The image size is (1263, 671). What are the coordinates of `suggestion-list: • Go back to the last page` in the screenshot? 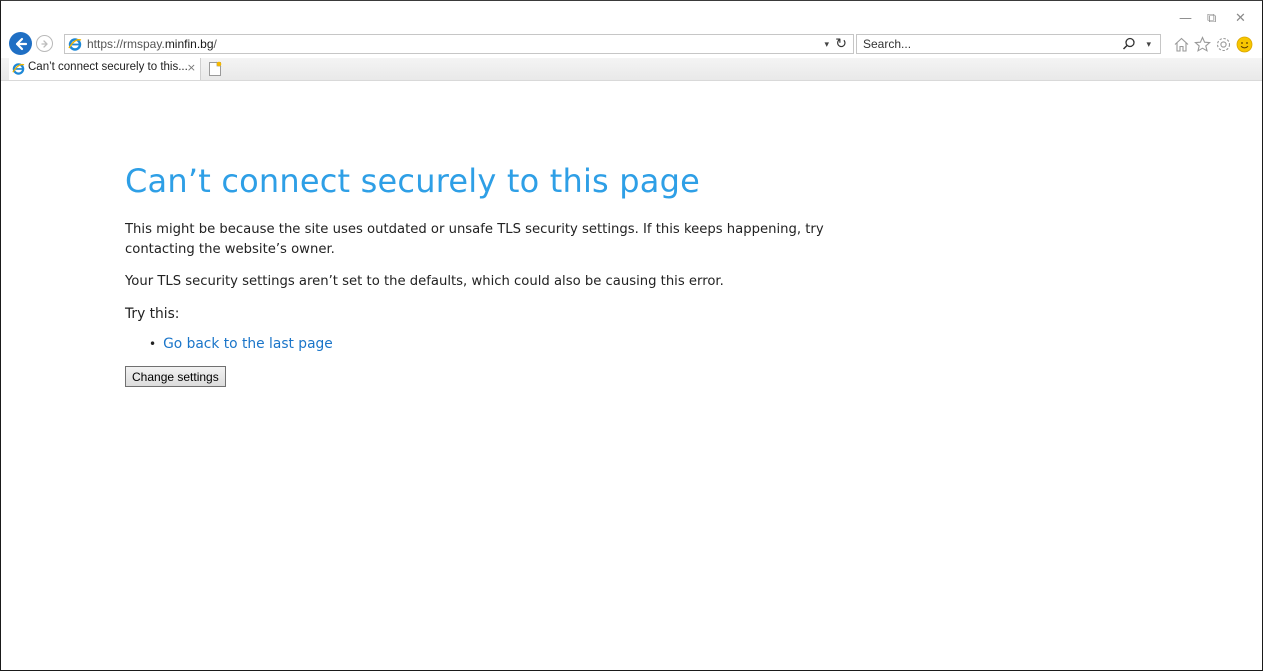 It's located at (485, 344).